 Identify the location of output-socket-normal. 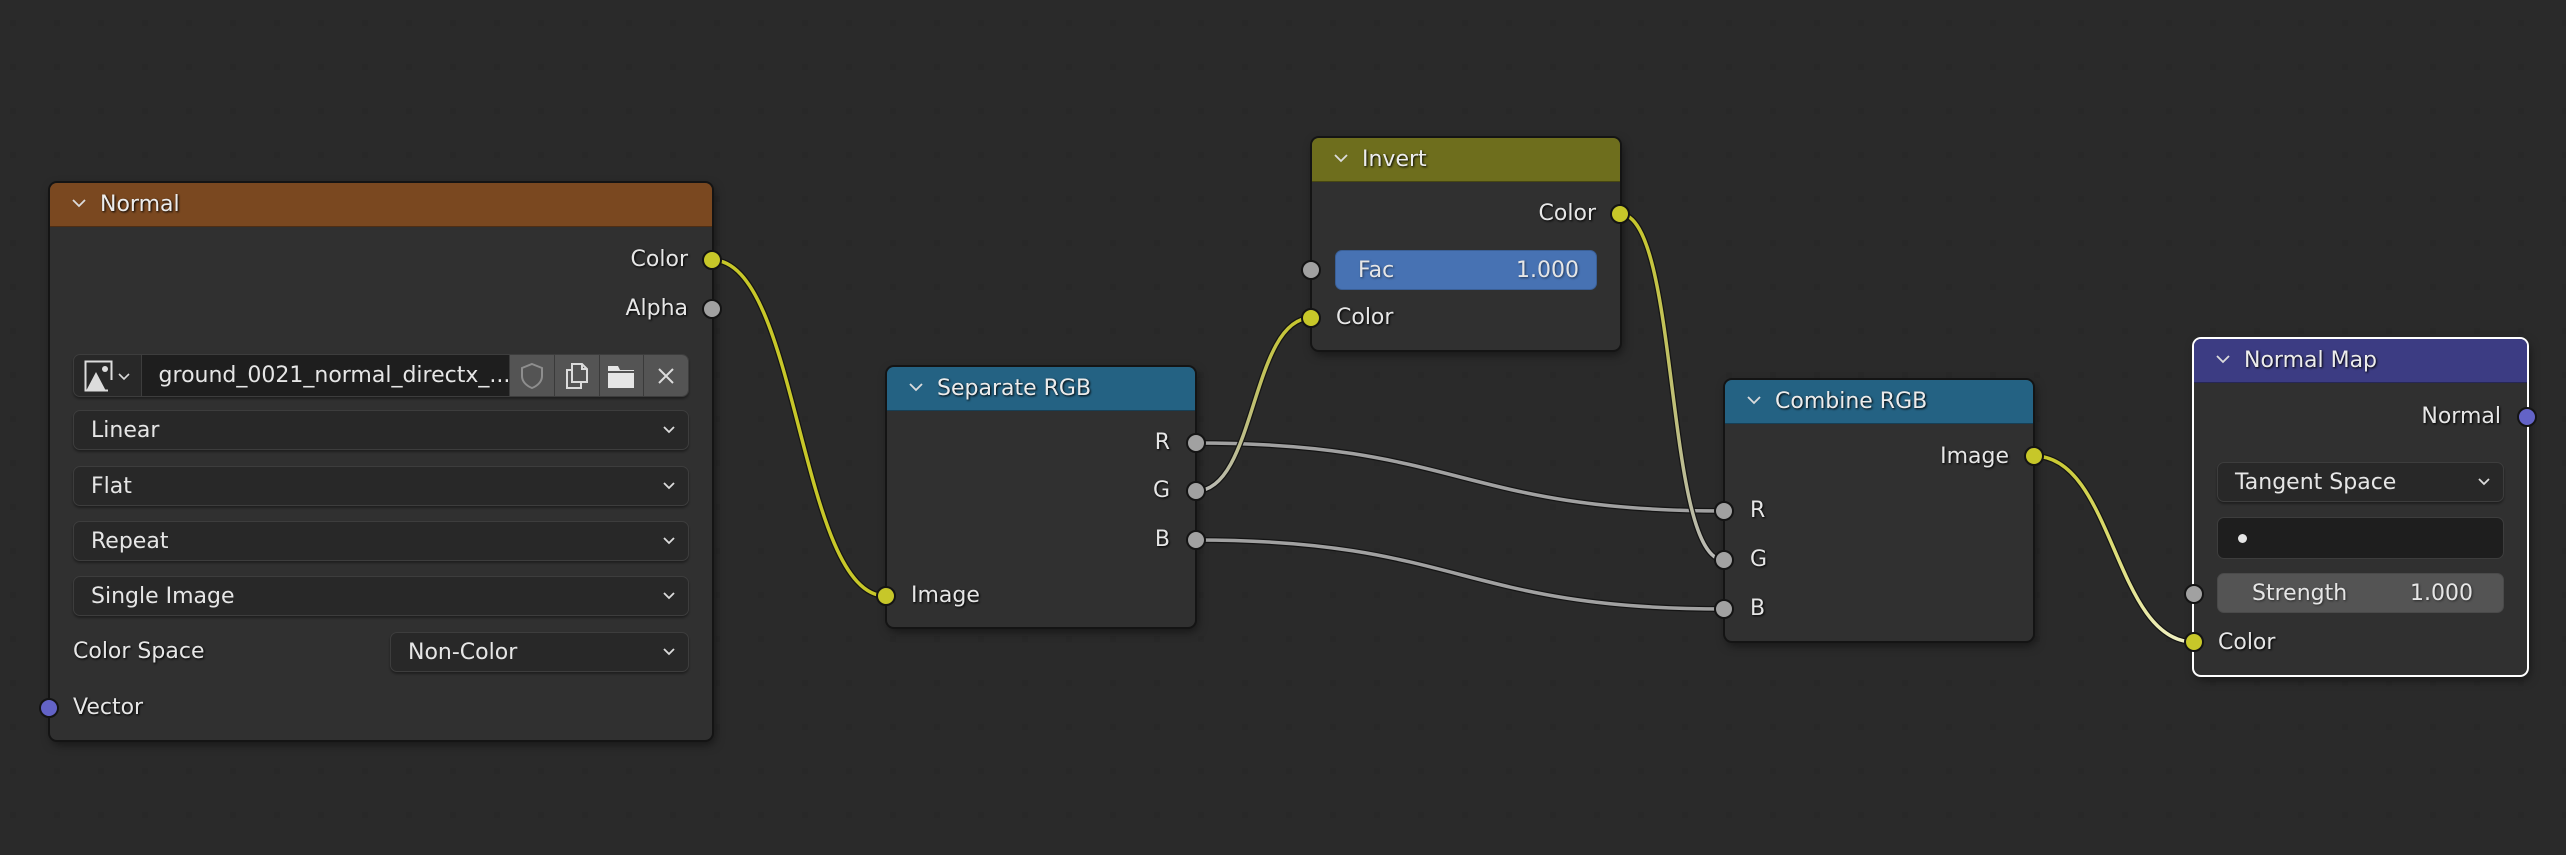
(2527, 417).